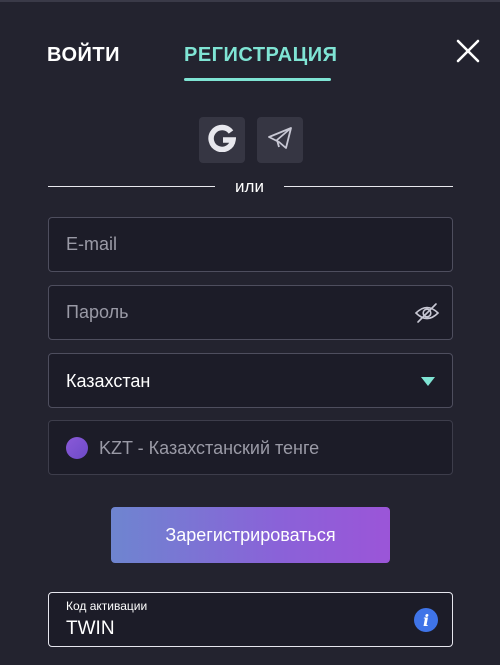 This screenshot has width=500, height=665. I want to click on currency-select: KZT - Казахстанский тенге, so click(250, 447).